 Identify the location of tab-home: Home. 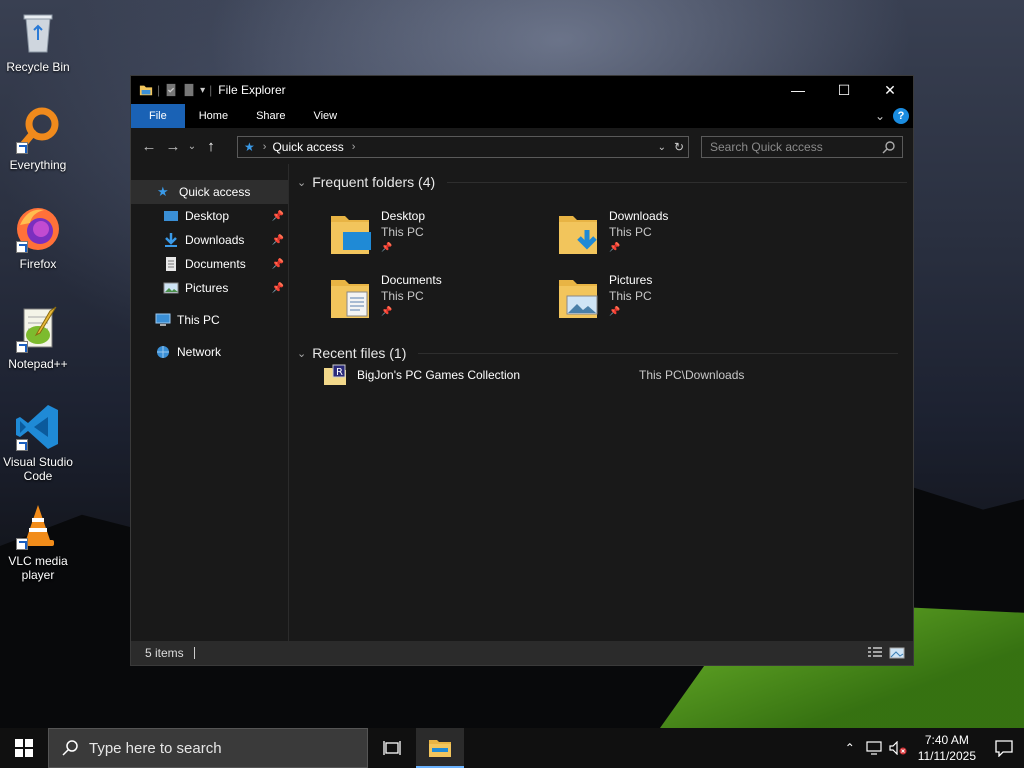
(213, 116).